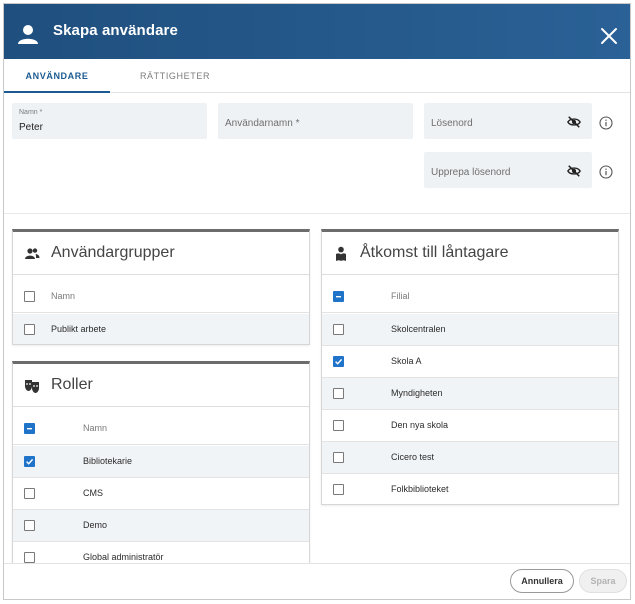 The width and height of the screenshot is (635, 604). Describe the element at coordinates (413, 457) in the screenshot. I see `row-label: Cicero test` at that location.